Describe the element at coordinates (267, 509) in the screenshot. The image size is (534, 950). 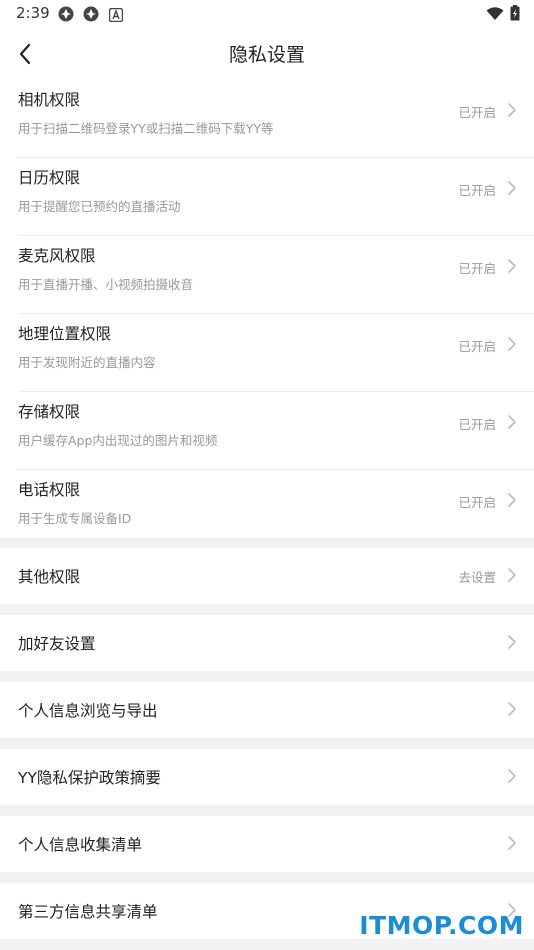
I see `permission-item-phone: 电话权限 用于生成专属设备ID 已开启` at that location.